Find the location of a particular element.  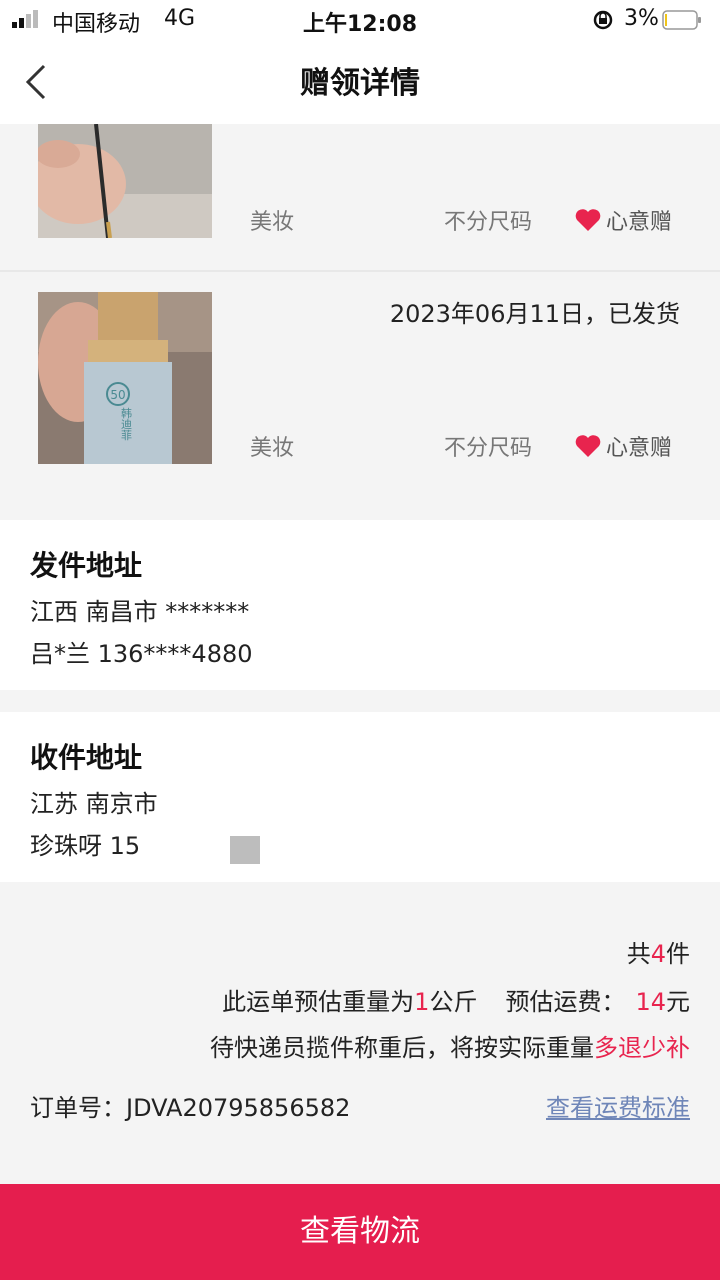

total-suffix: 件 is located at coordinates (678, 954).